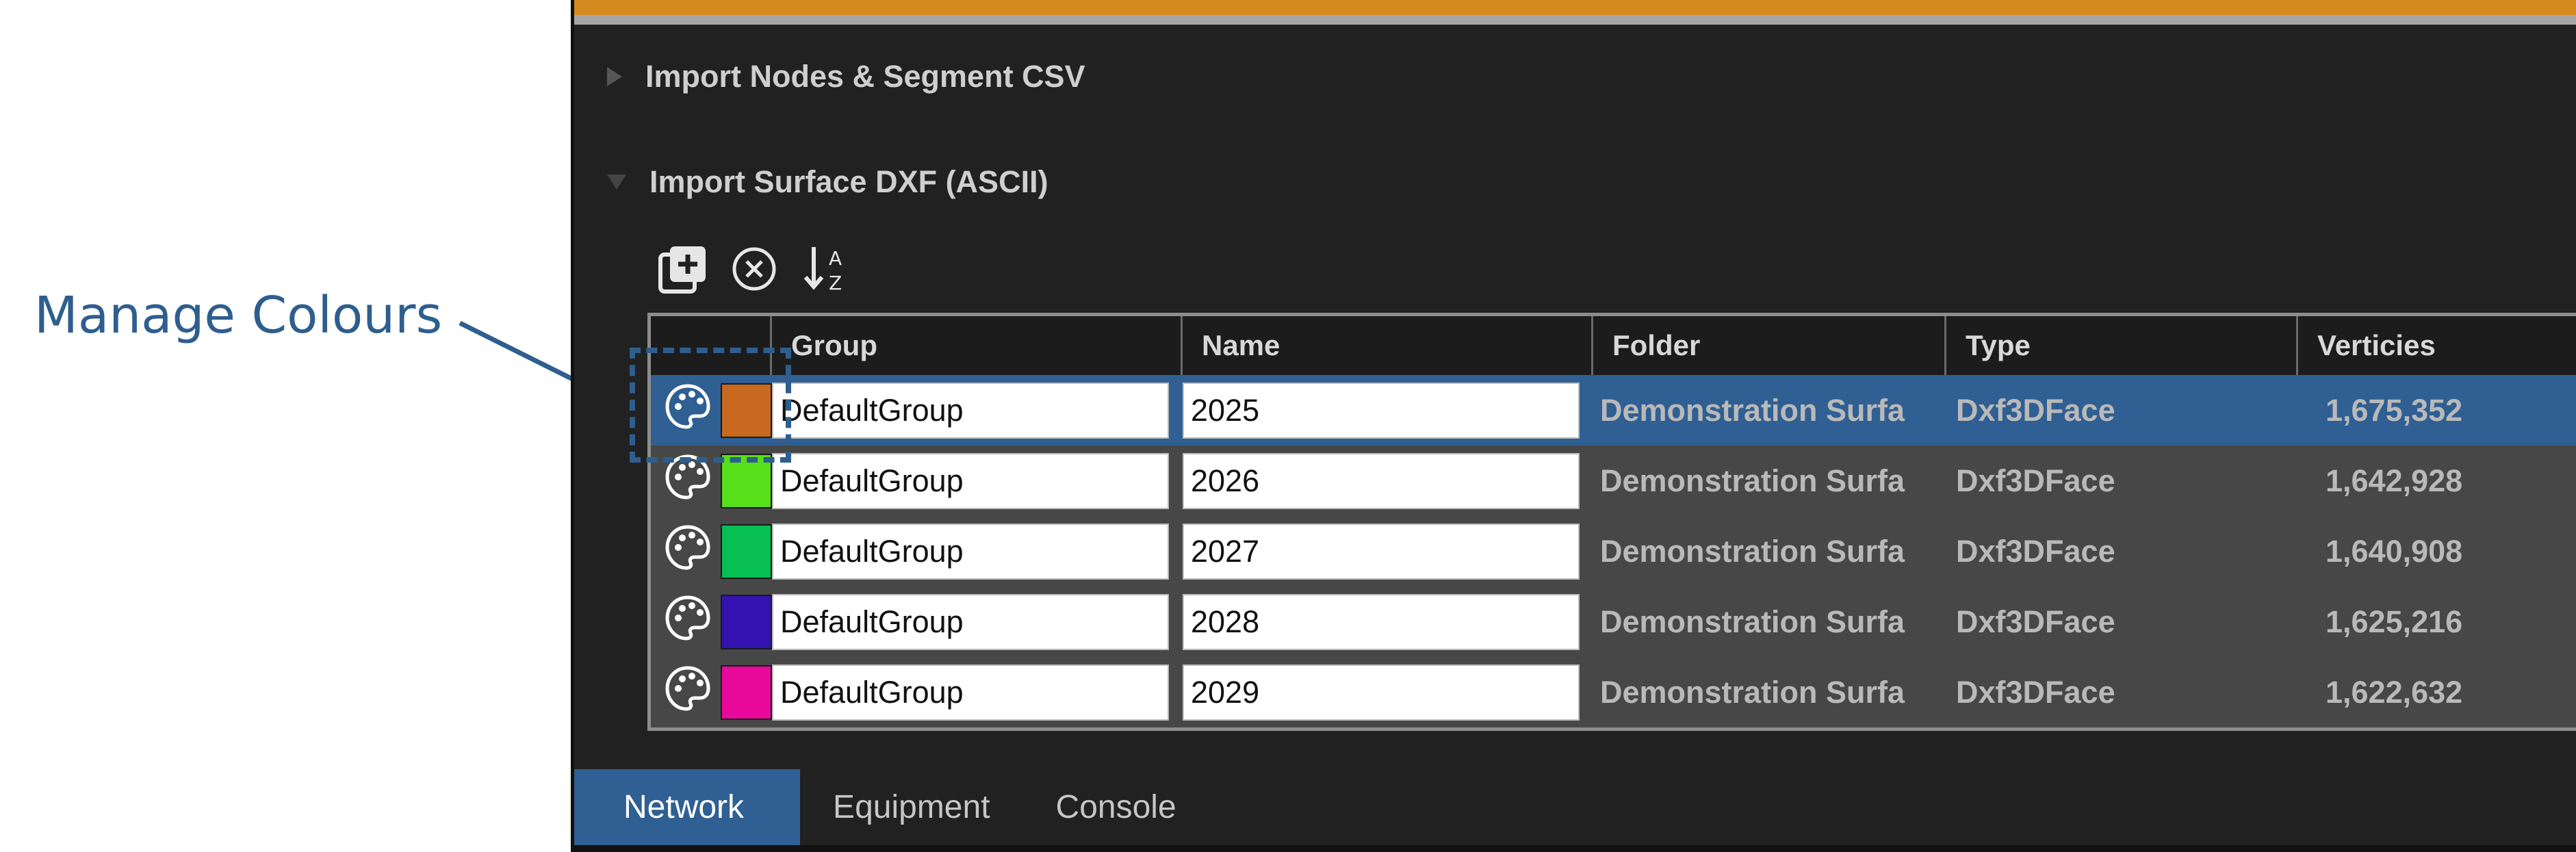 Image resolution: width=2576 pixels, height=852 pixels. What do you see at coordinates (2437, 345) in the screenshot?
I see `header-verticies: Verticies` at bounding box center [2437, 345].